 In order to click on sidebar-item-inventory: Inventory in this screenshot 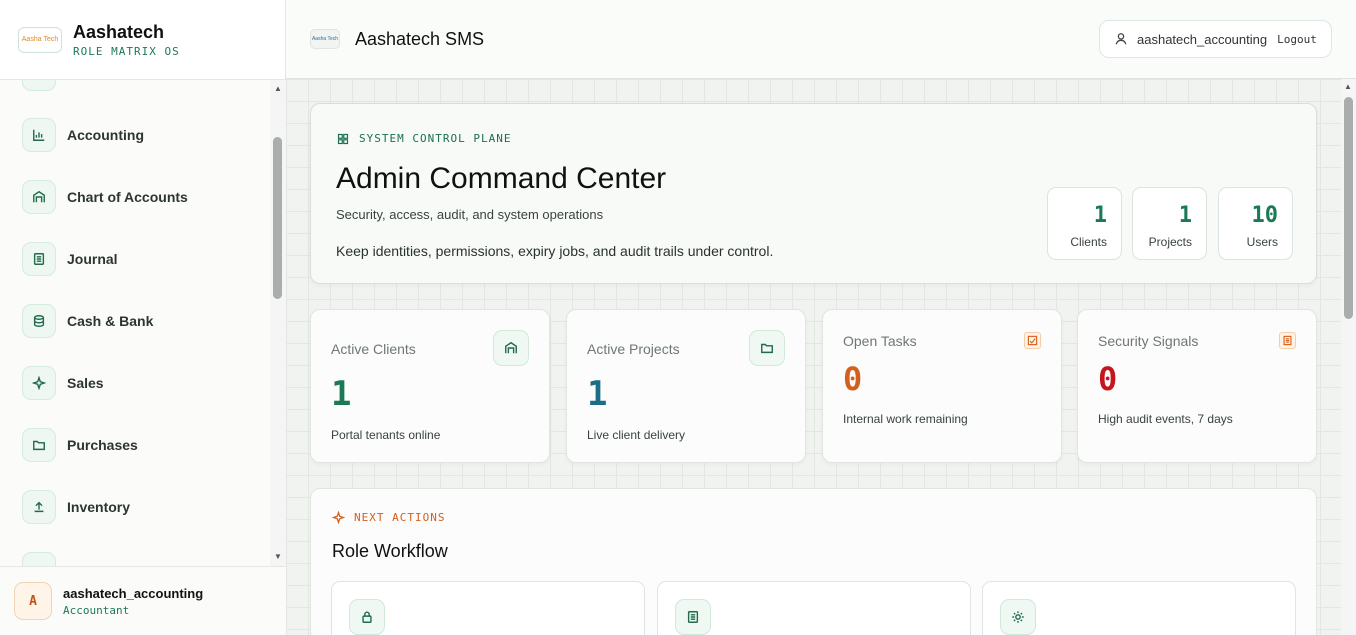, I will do `click(142, 507)`.